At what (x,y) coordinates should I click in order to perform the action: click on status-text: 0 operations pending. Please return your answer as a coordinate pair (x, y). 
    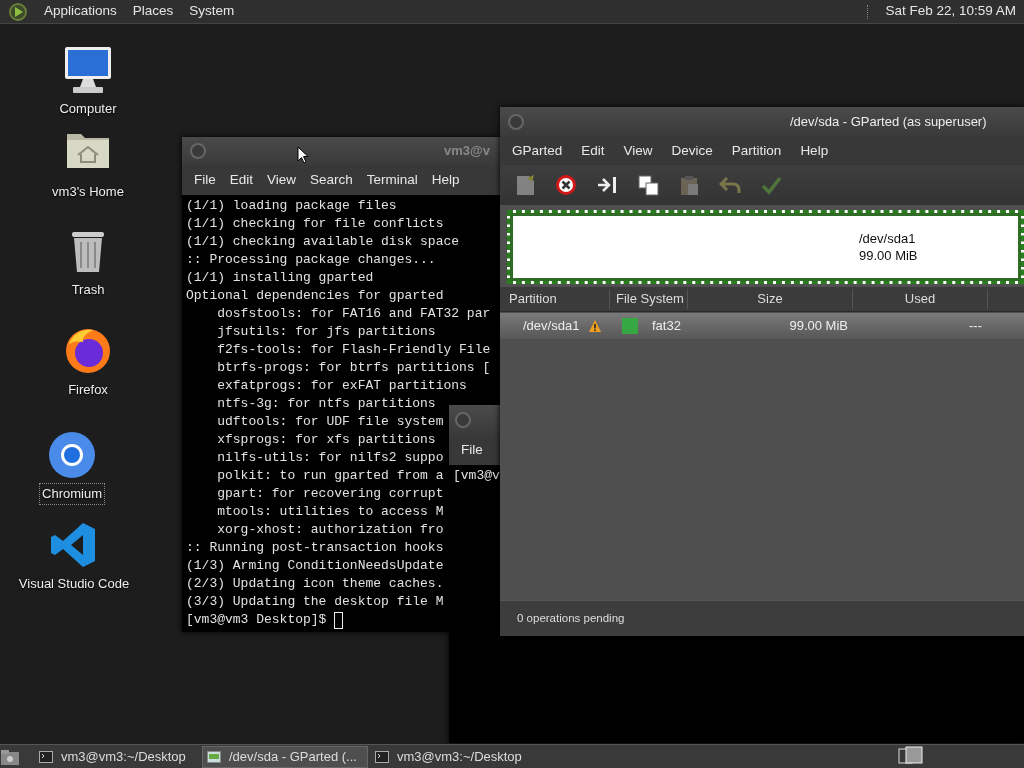
    Looking at the image, I should click on (571, 618).